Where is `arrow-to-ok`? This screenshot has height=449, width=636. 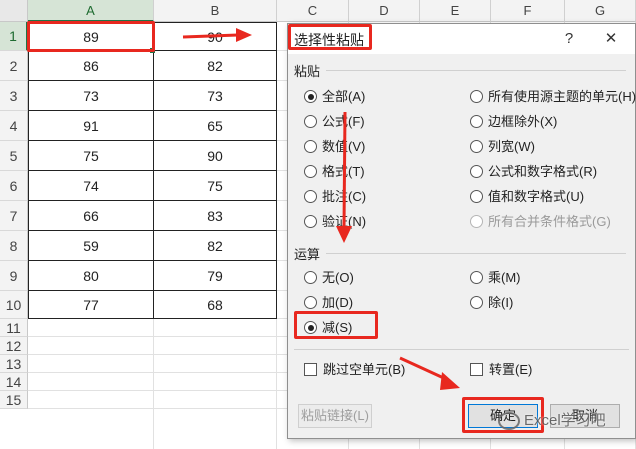 arrow-to-ok is located at coordinates (424, 369).